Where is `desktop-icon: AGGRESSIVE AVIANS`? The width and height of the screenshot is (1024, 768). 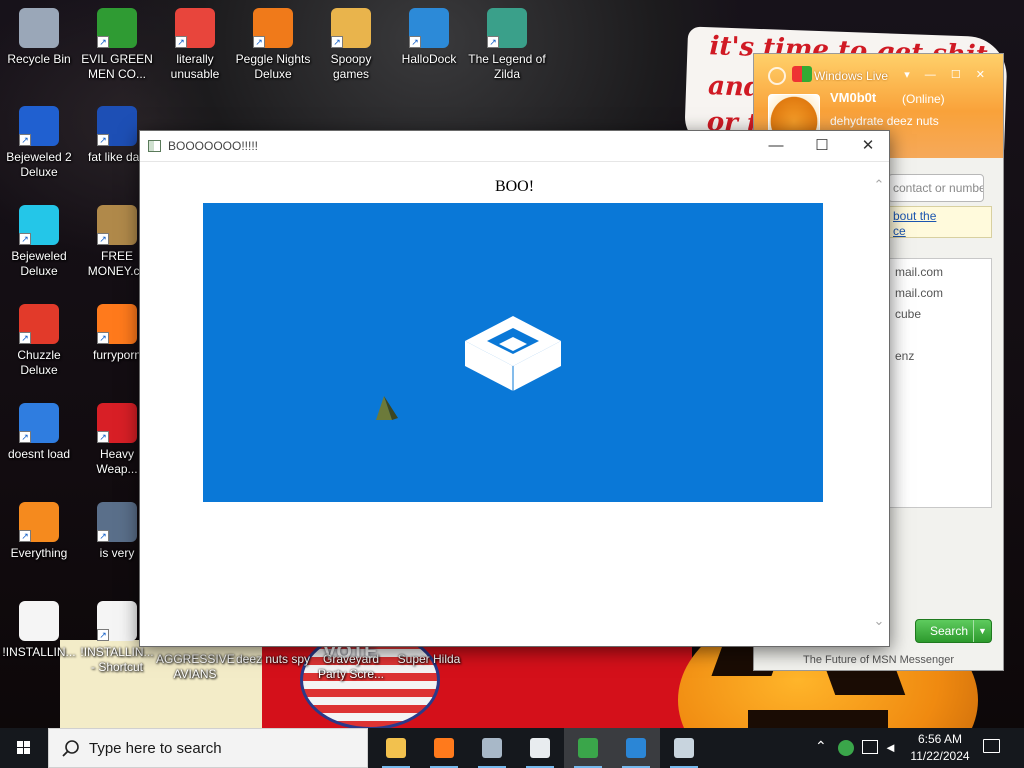
desktop-icon: AGGRESSIVE AVIANS is located at coordinates (195, 667).